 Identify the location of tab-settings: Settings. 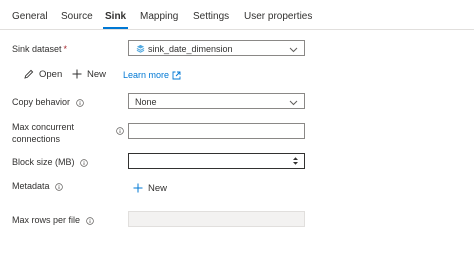
(211, 16).